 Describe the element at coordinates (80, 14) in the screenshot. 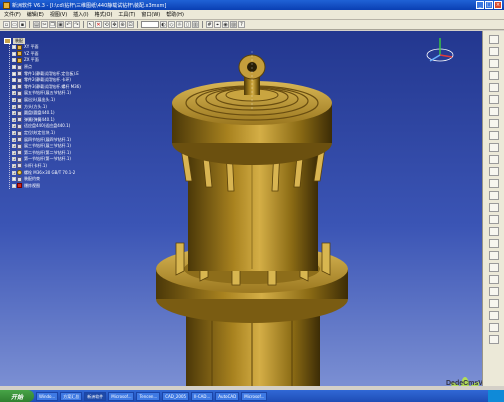

I see `menu-insert: 插入(I)` at that location.